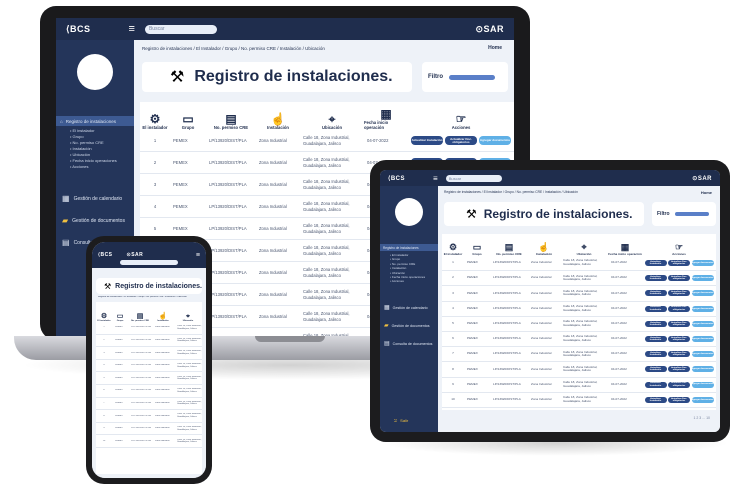  What do you see at coordinates (401, 420) in the screenshot?
I see `logout-button: ⎋ Salir` at bounding box center [401, 420].